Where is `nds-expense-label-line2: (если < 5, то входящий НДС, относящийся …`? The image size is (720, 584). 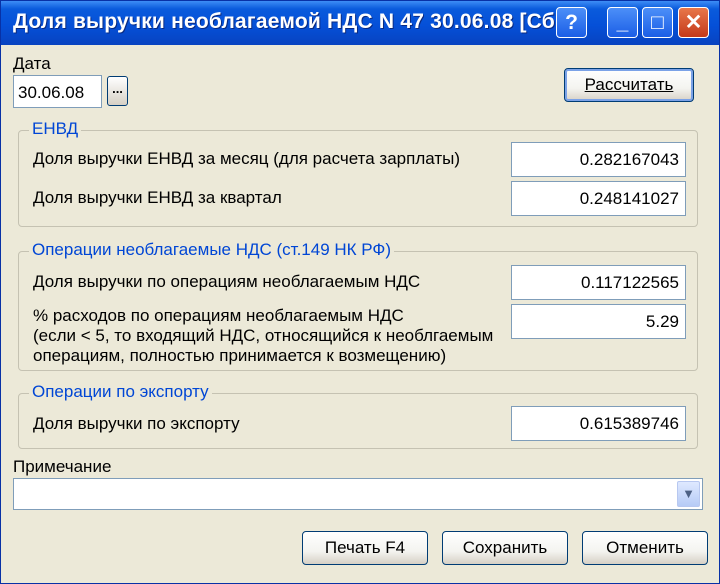
nds-expense-label-line2: (если < 5, то входящий НДС, относящийся … is located at coordinates (263, 335).